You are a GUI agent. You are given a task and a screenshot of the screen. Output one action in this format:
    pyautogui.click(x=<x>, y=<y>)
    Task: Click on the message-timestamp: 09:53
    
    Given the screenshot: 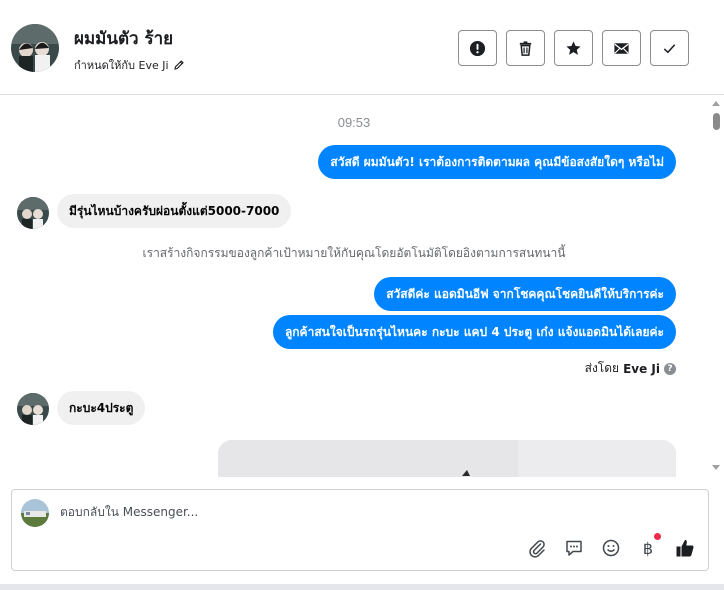 What is the action you would take?
    pyautogui.click(x=354, y=122)
    